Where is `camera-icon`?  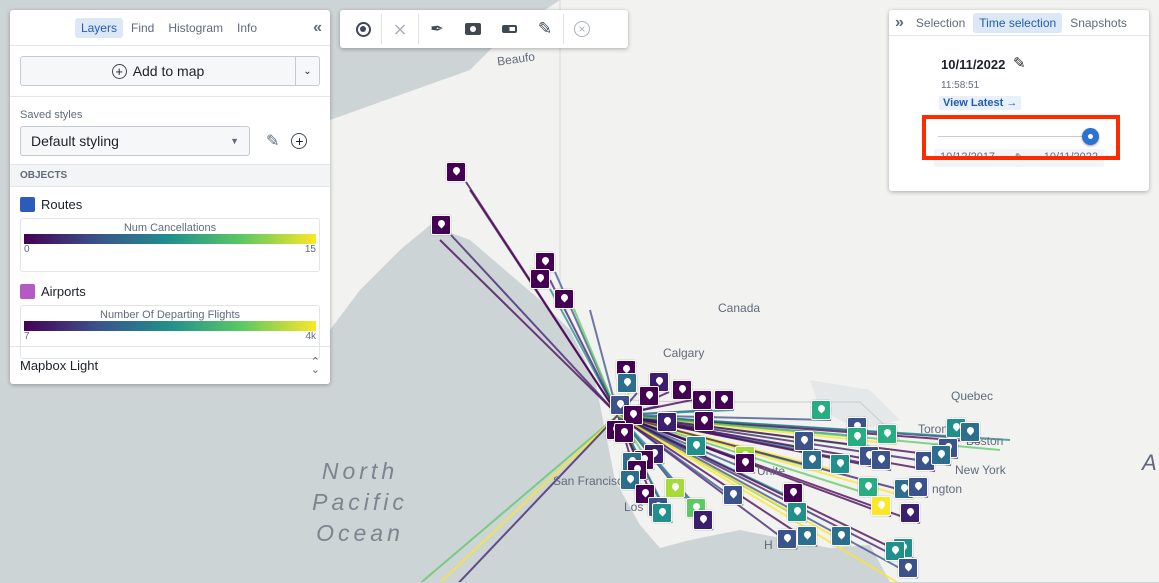 camera-icon is located at coordinates (473, 29).